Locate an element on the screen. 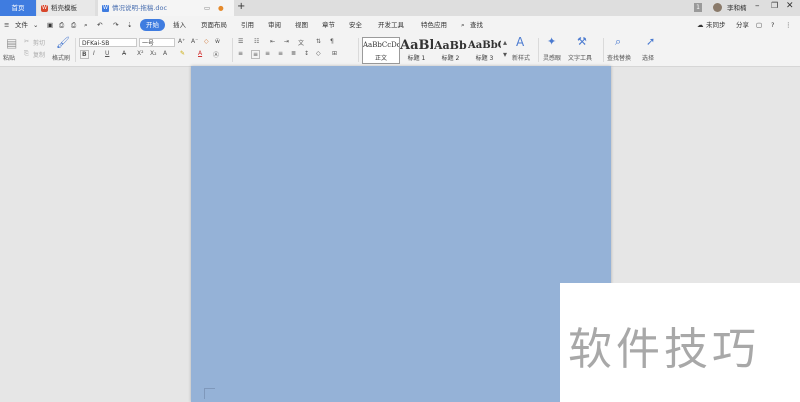 This screenshot has height=402, width=800. char-border-icon: Ⓐ is located at coordinates (216, 54).